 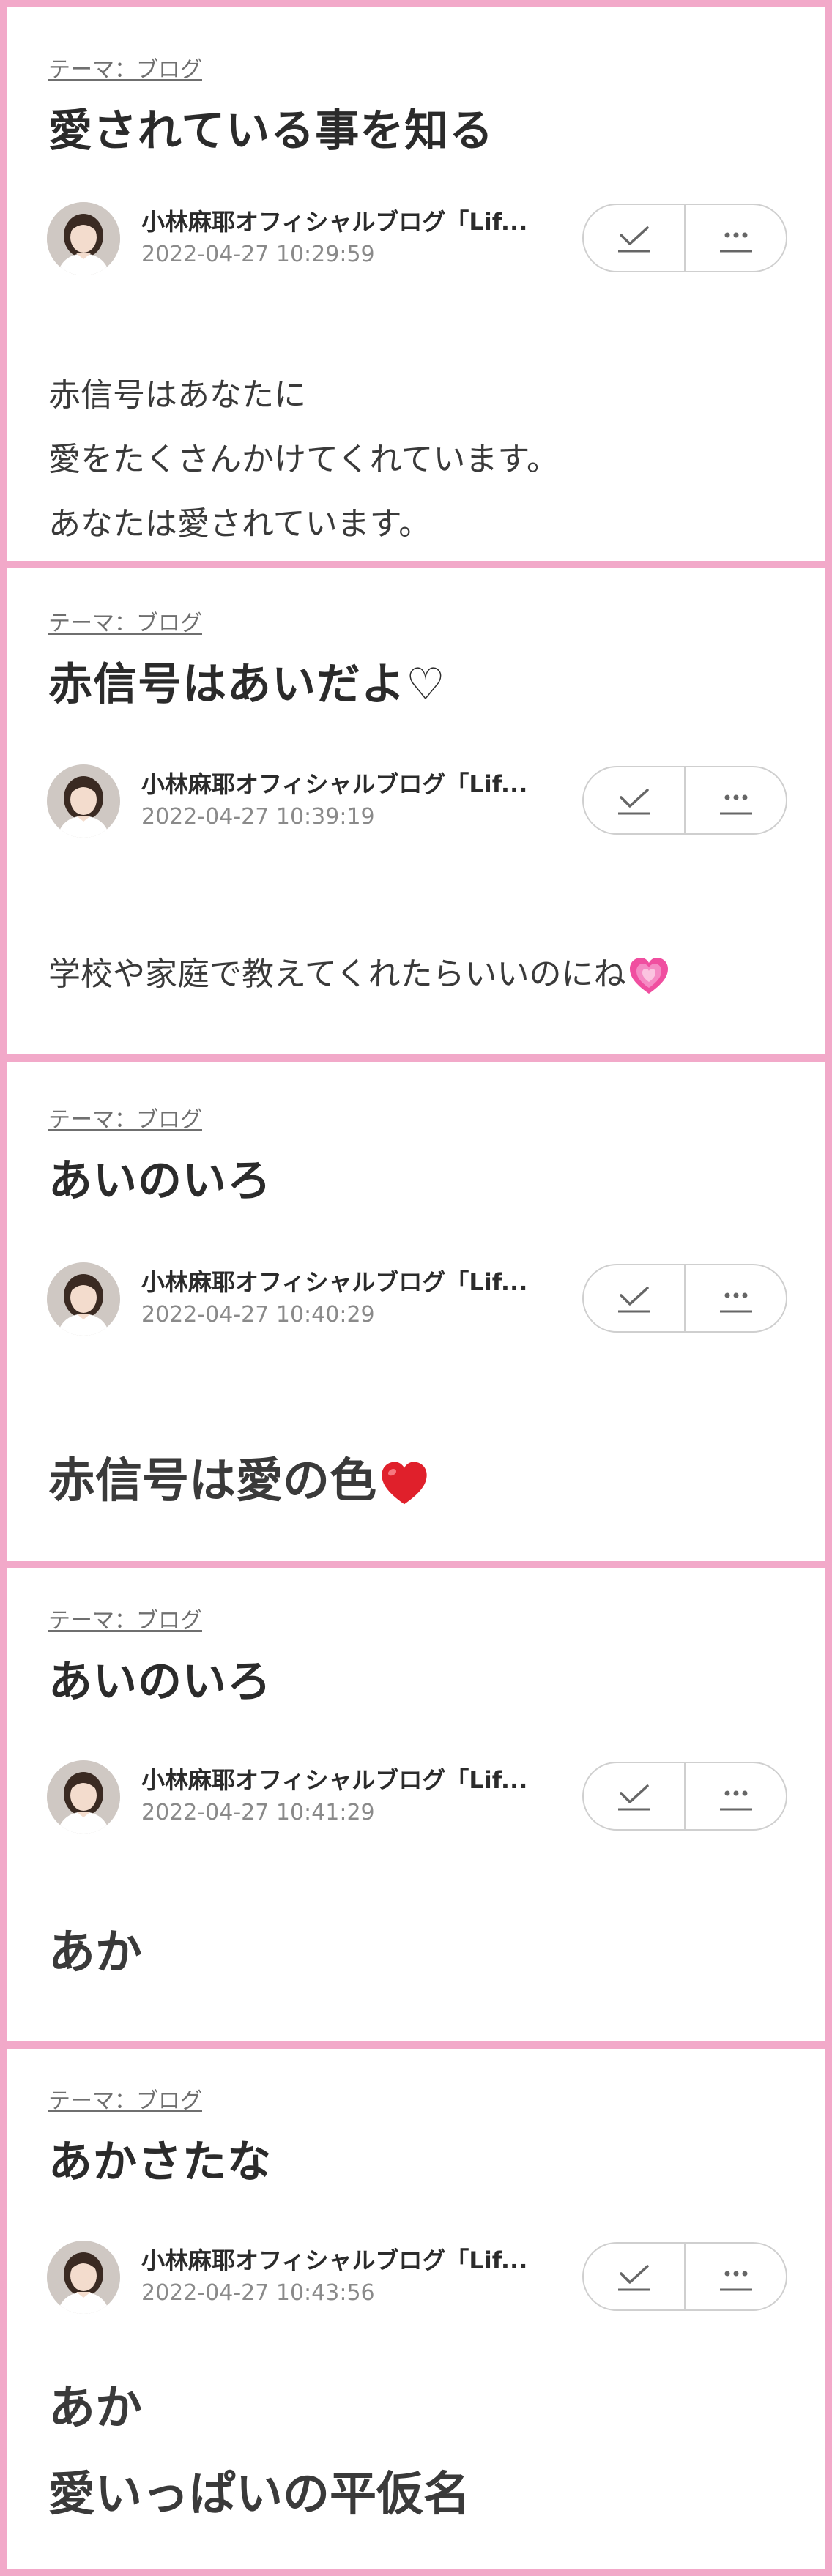 I want to click on post-title: 赤信号はあいだよ♡, so click(x=247, y=680).